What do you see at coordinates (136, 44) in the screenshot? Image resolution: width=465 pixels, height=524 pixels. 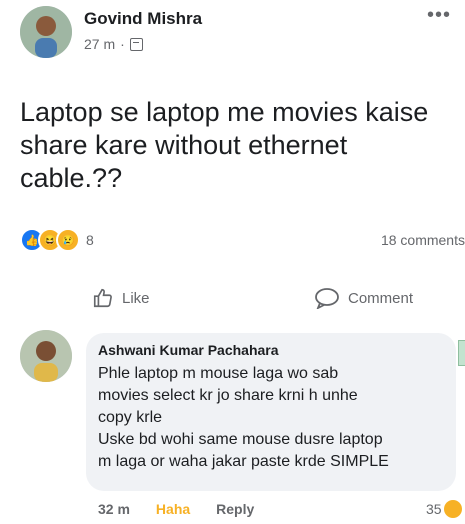 I see `public-icon` at bounding box center [136, 44].